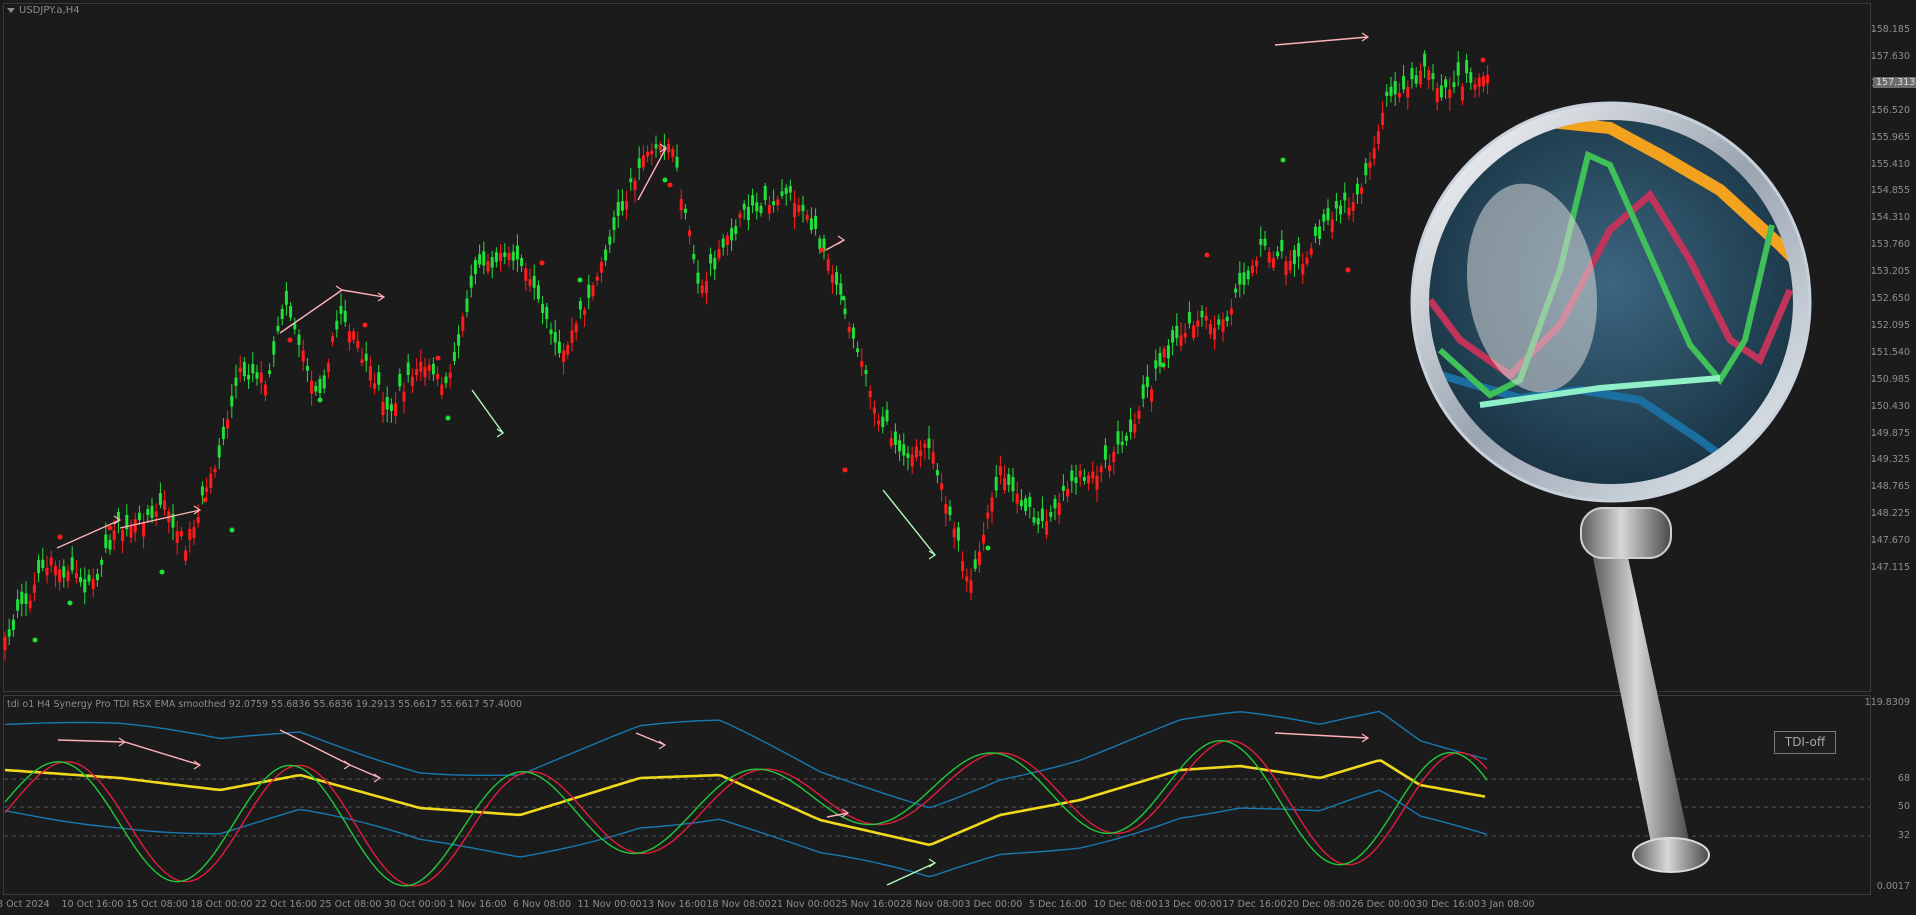 The width and height of the screenshot is (1916, 915). Describe the element at coordinates (1890, 191) in the screenshot. I see `price-axis-label: 154.855` at that location.